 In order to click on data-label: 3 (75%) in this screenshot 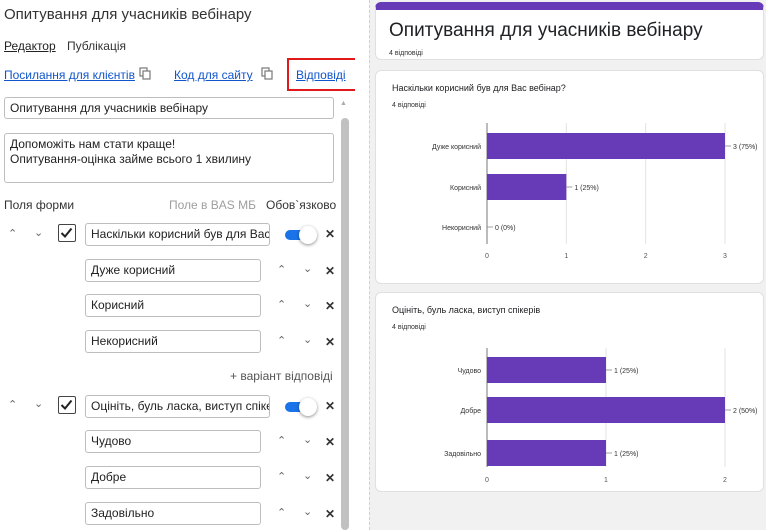, I will do `click(745, 147)`.